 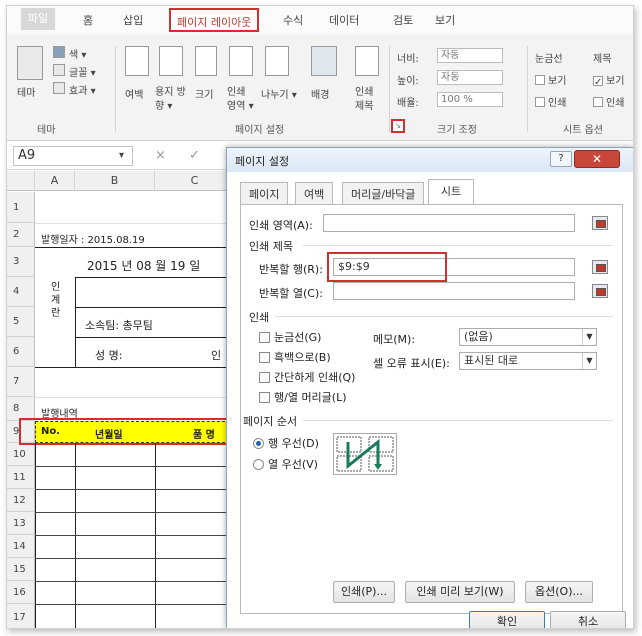 I want to click on print-area-input, so click(x=449, y=223).